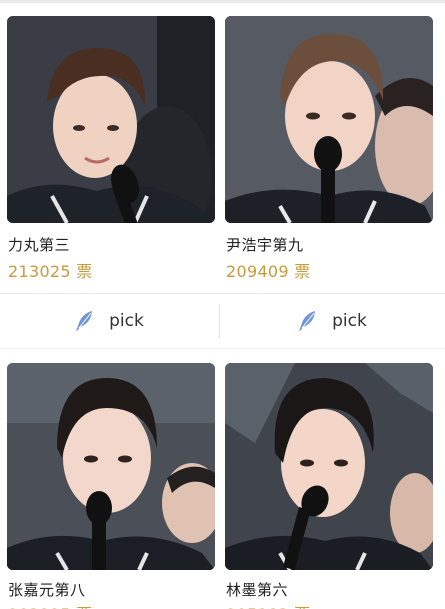 This screenshot has height=609, width=445. I want to click on pick-row: pick pick, so click(222, 321).